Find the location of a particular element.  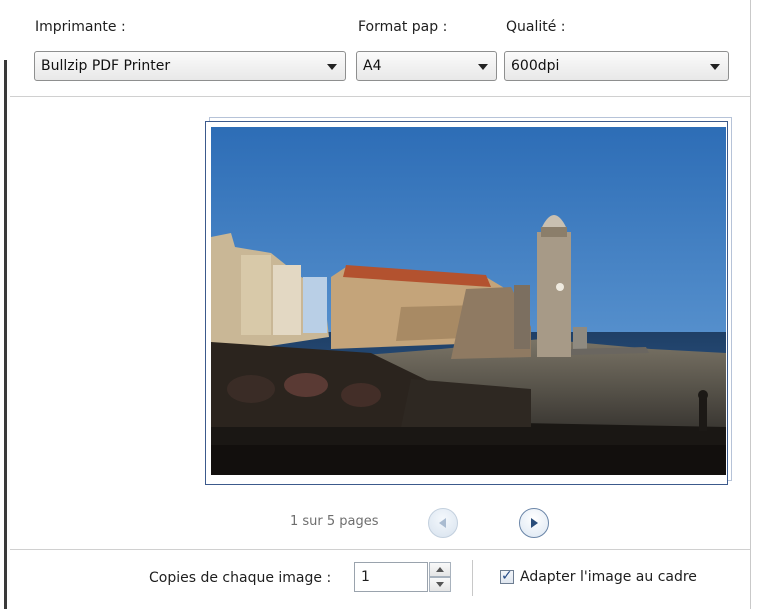

chevron-up-icon is located at coordinates (440, 569).